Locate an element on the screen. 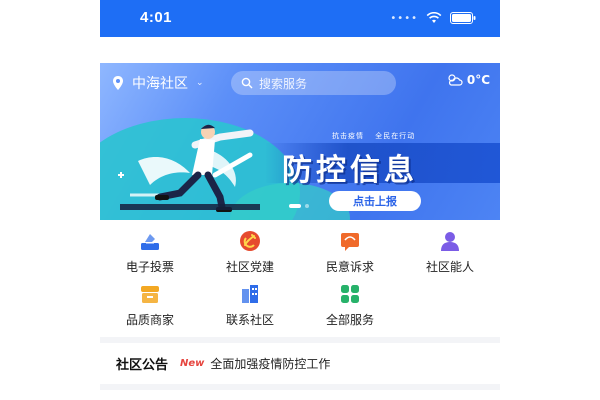 This screenshot has width=600, height=400. service-label: 社区党建 is located at coordinates (249, 267).